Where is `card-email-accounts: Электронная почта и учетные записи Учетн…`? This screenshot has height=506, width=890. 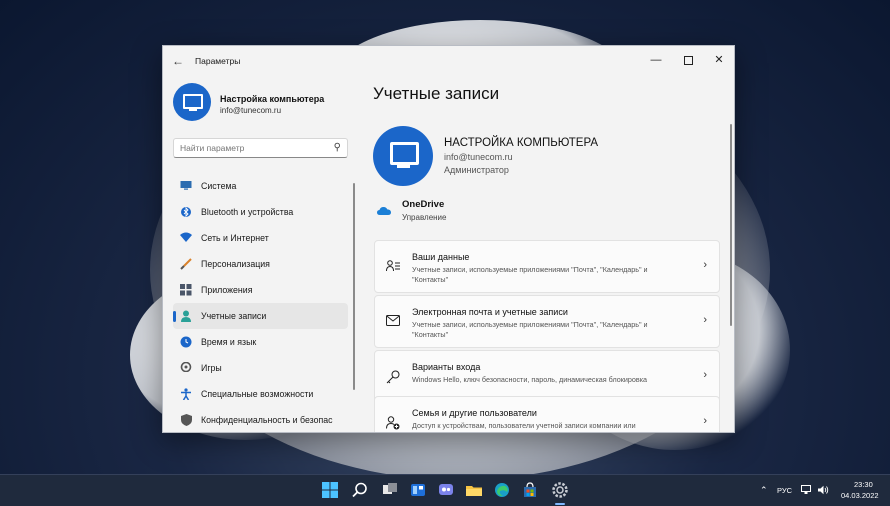 card-email-accounts: Электронная почта и учетные записи Учетн… is located at coordinates (547, 321).